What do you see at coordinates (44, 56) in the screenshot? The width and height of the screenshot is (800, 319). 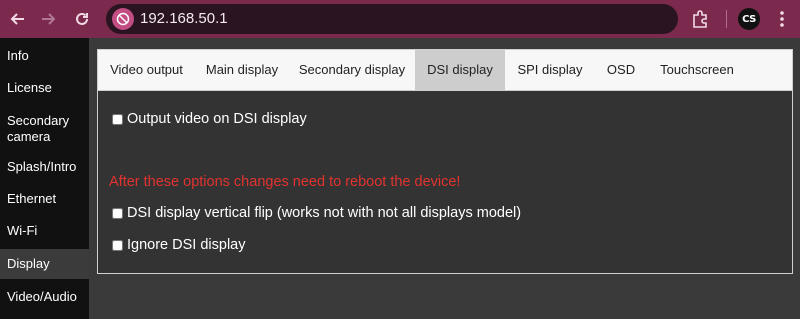 I see `sidebar-item-info: Info` at bounding box center [44, 56].